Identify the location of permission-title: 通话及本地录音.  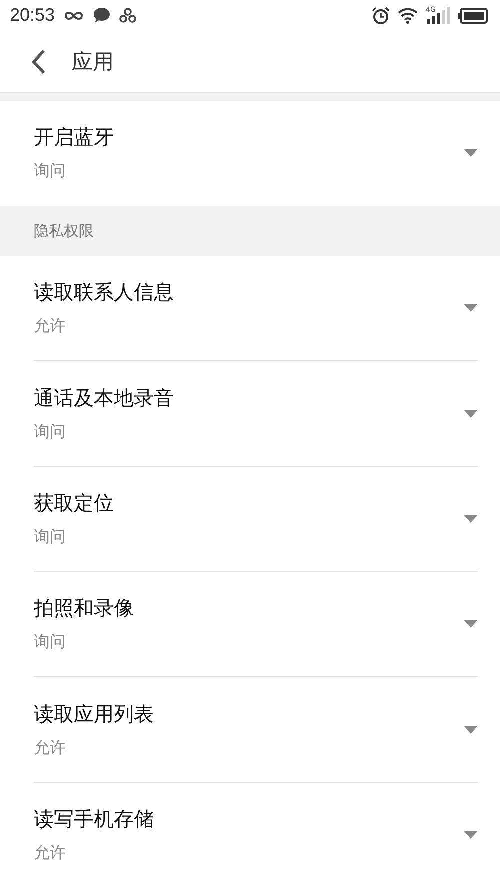
(104, 398).